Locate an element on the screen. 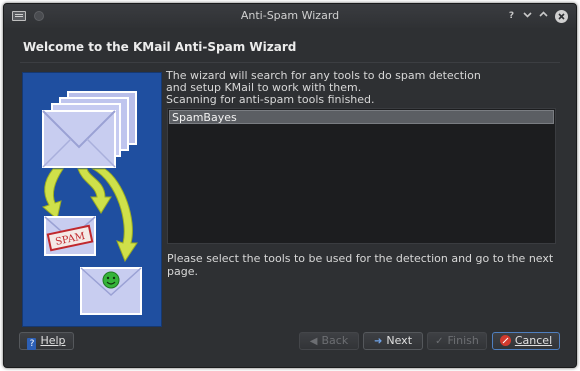  spam-envelope-icon: SPAM is located at coordinates (70, 236).